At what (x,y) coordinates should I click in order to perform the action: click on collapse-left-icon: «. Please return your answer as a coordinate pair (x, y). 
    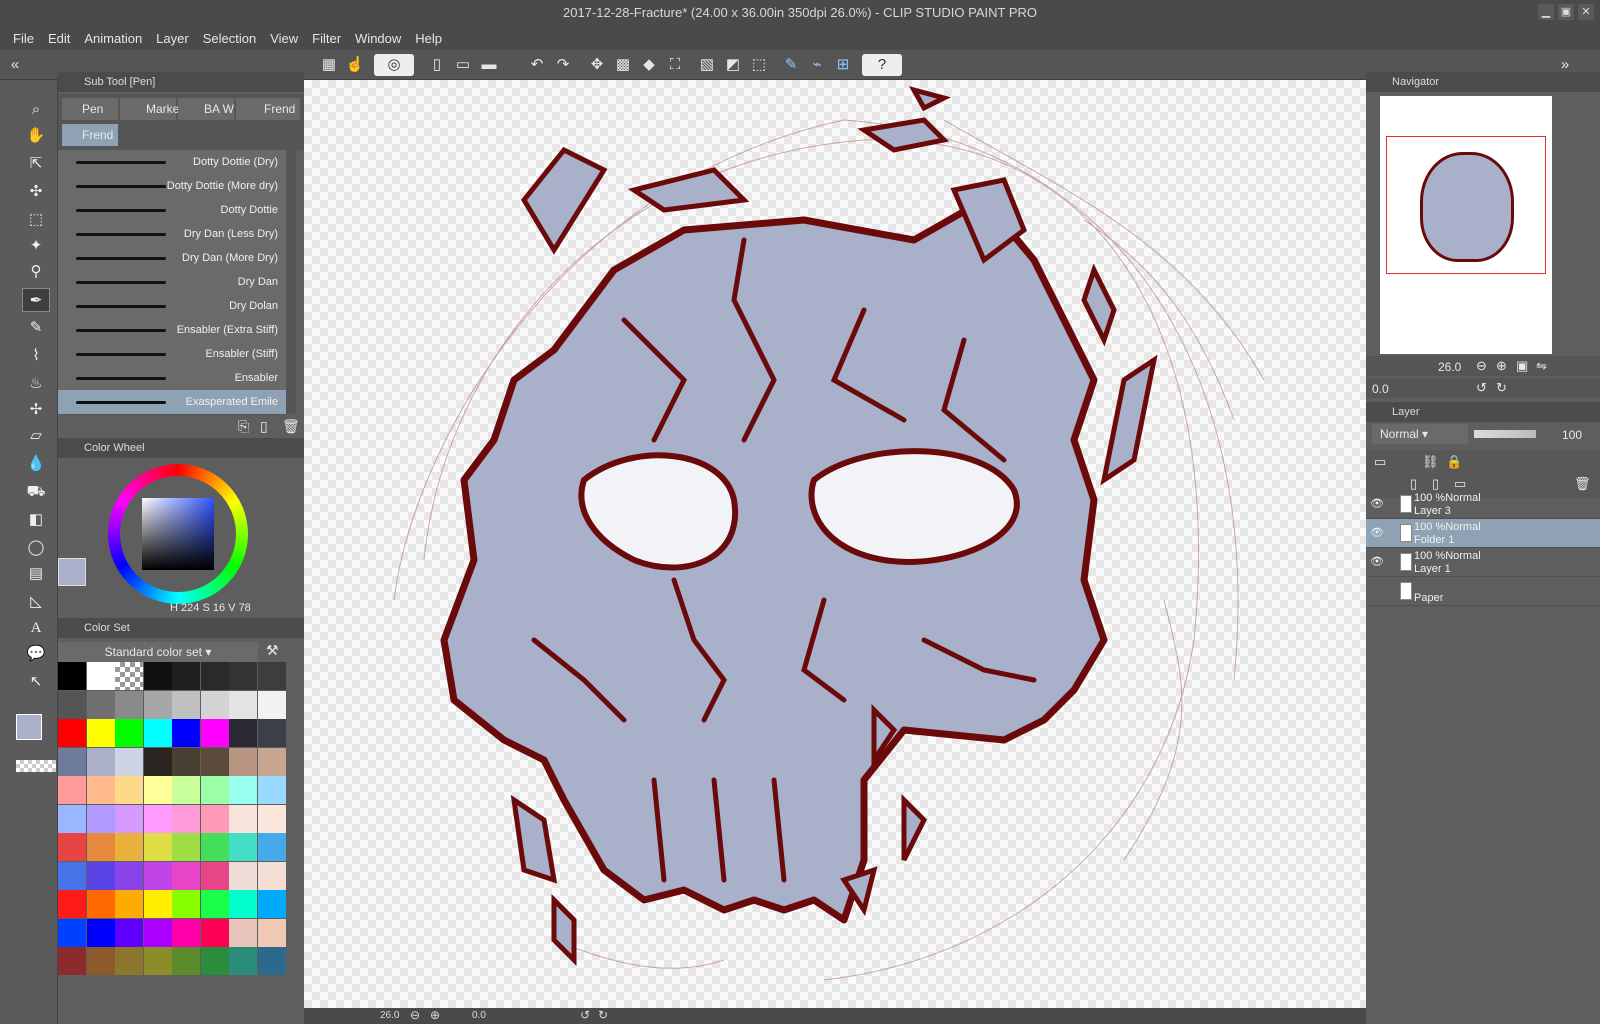
    Looking at the image, I should click on (15, 65).